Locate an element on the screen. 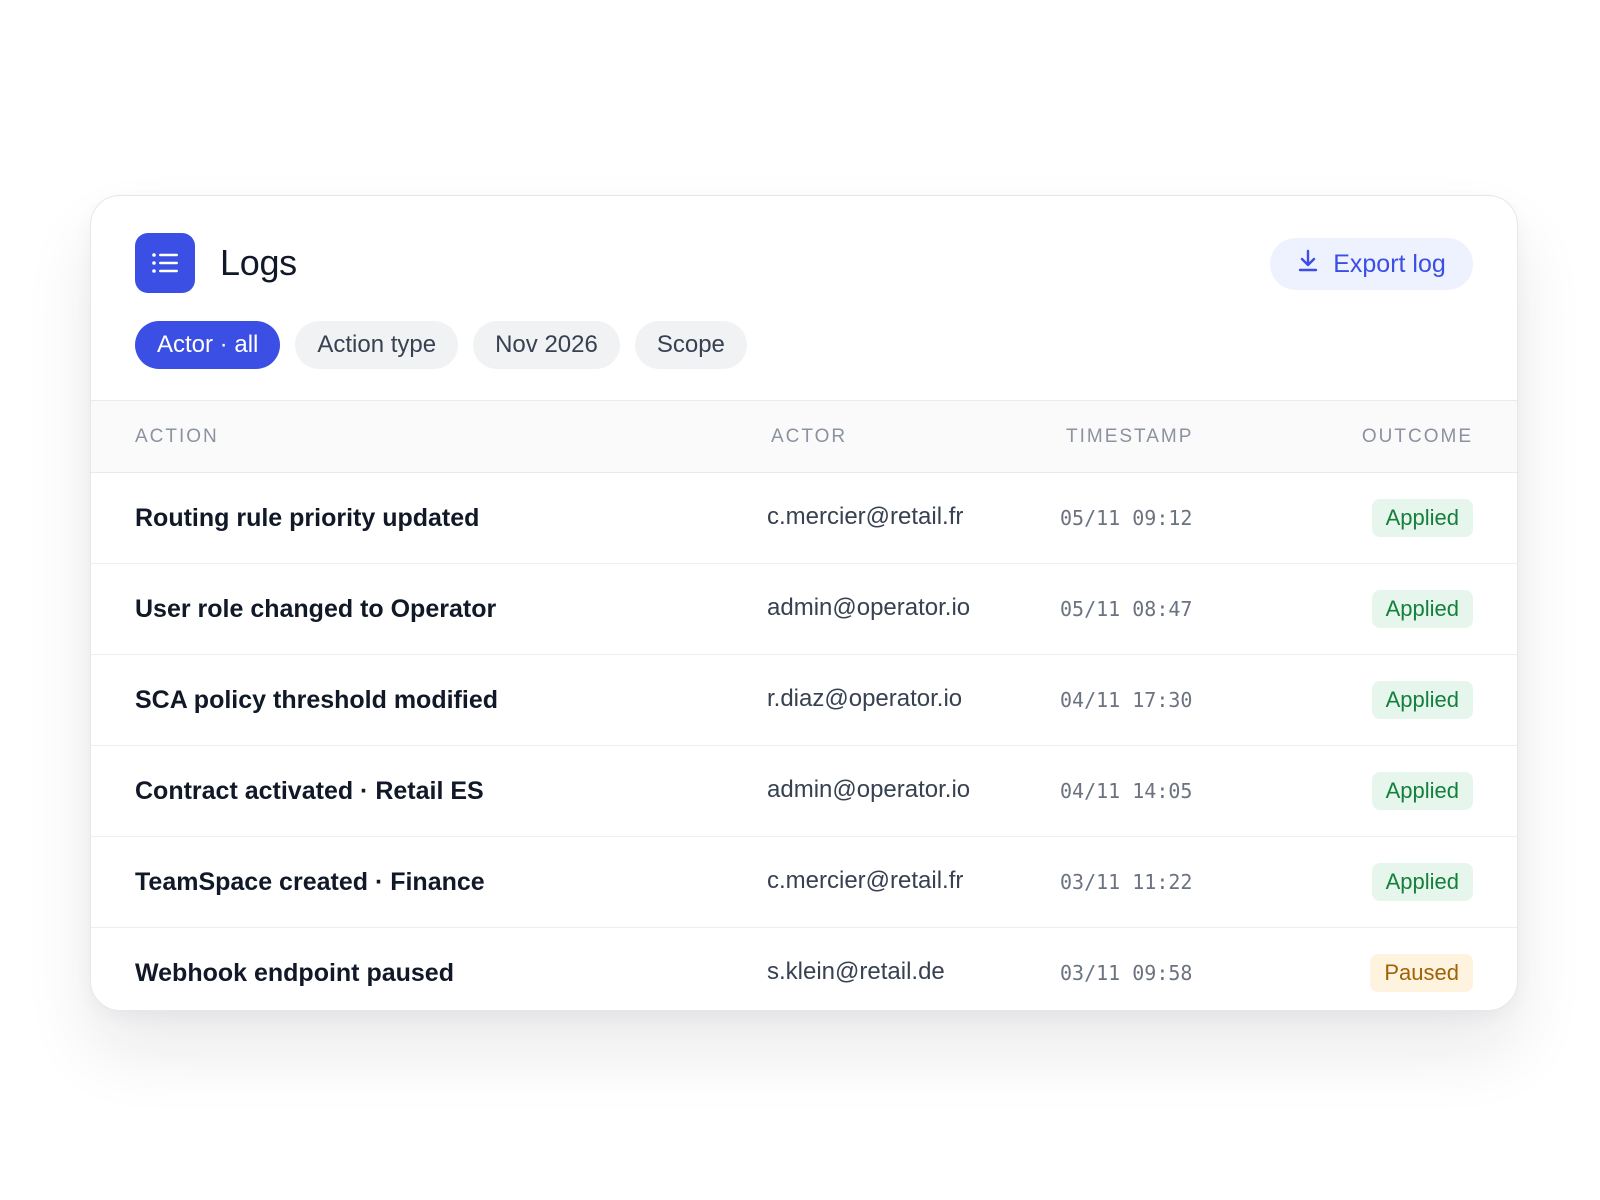 Image resolution: width=1600 pixels, height=1200 pixels. export-log-button: Export log is located at coordinates (1371, 264).